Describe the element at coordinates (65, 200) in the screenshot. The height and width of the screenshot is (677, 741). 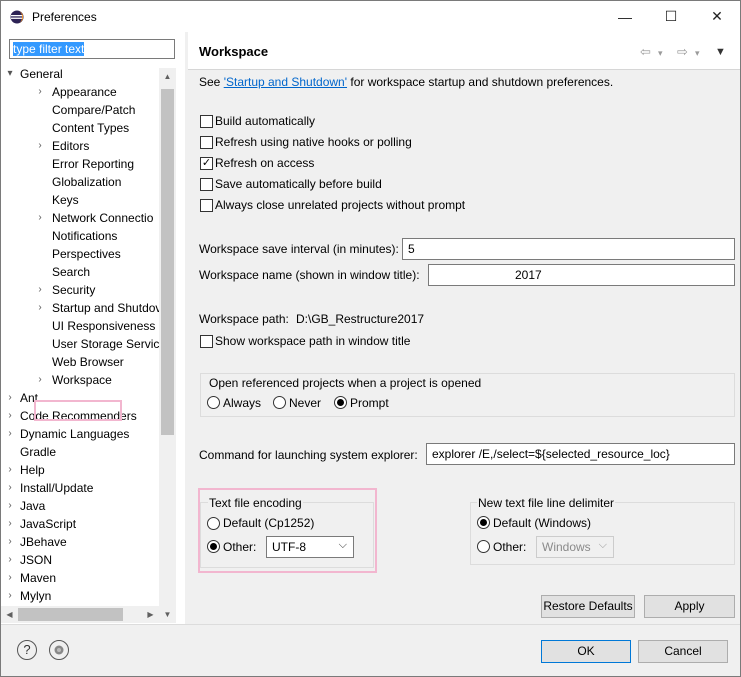
I see `tree-item: Keys` at that location.